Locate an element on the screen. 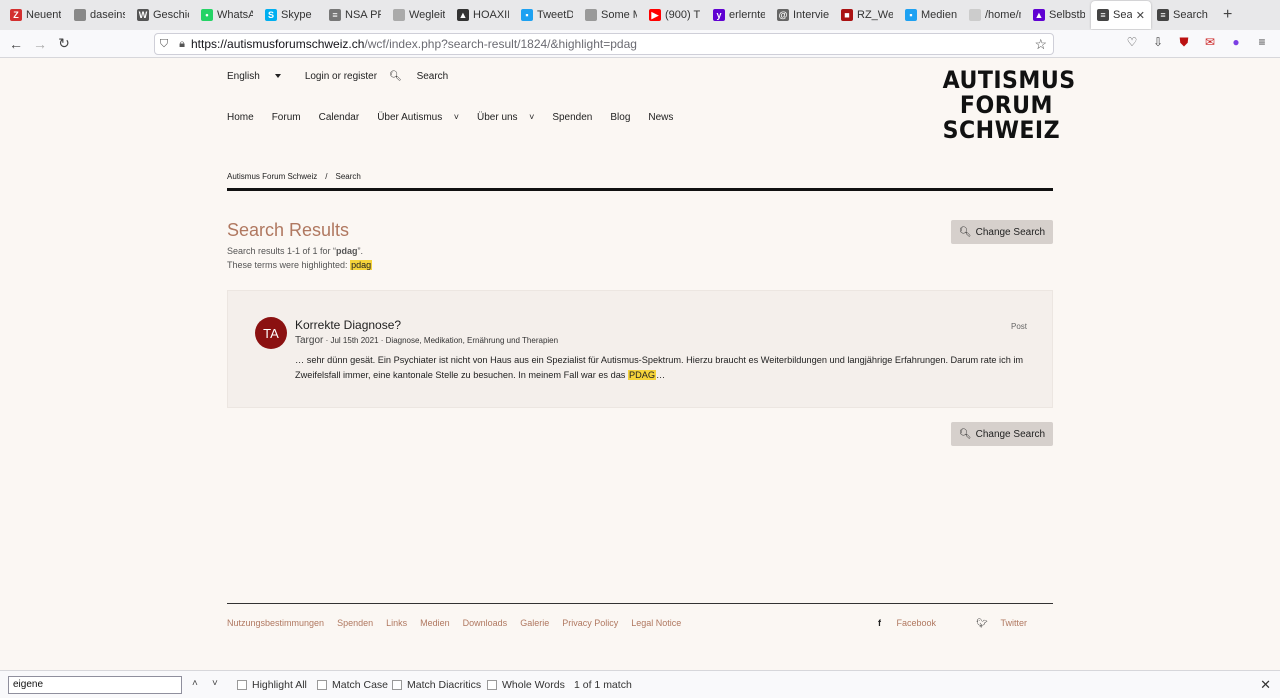 The width and height of the screenshot is (1280, 698). facebook-icon: f is located at coordinates (879, 623).